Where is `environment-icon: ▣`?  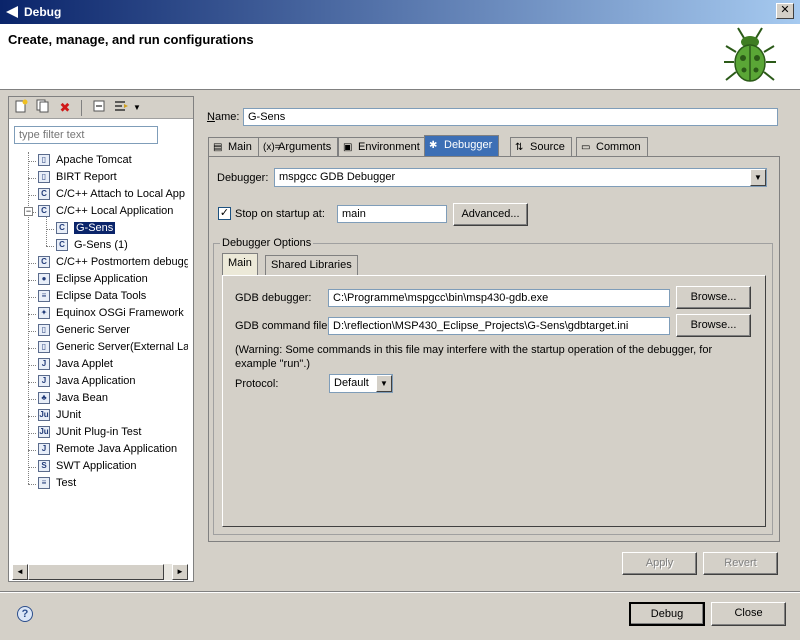 environment-icon: ▣ is located at coordinates (348, 147).